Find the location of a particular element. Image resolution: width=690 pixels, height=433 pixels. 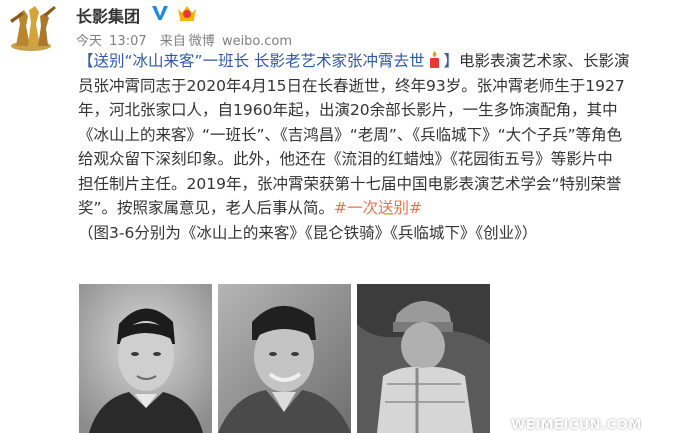

post-line: （图3-6分别为《冰山上的来客》《昆仑铁骑》《兵临城下》《创业》） is located at coordinates (308, 232).